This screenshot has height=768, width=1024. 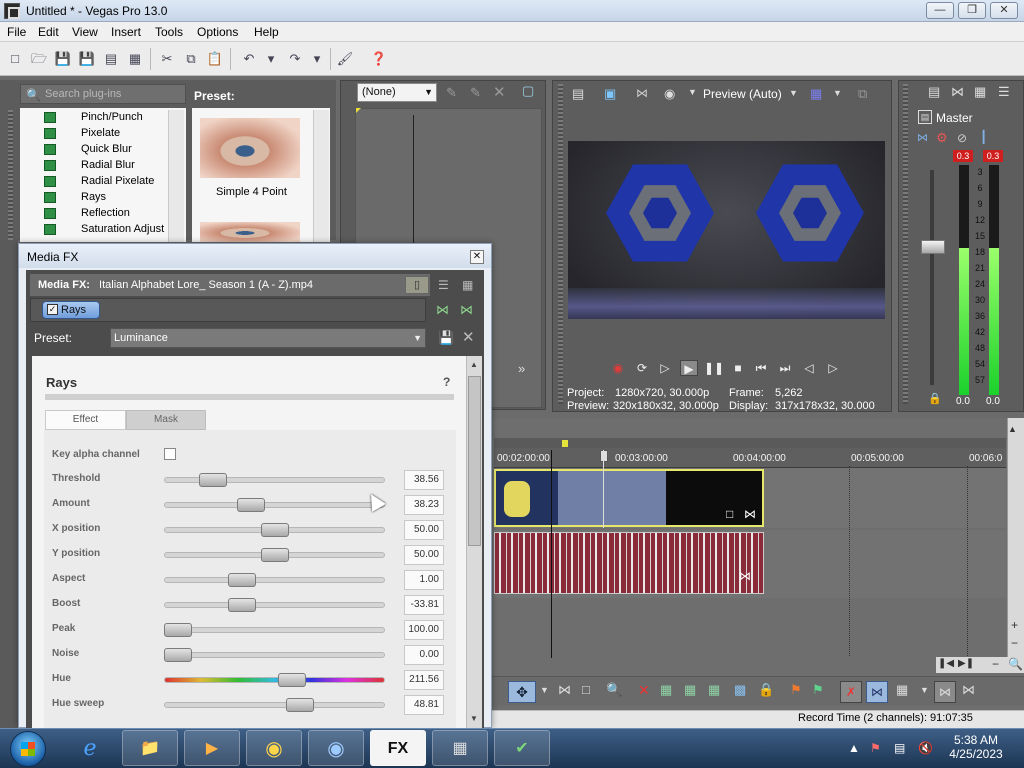 What do you see at coordinates (424, 555) in the screenshot?
I see `param-value-field: 50.00` at bounding box center [424, 555].